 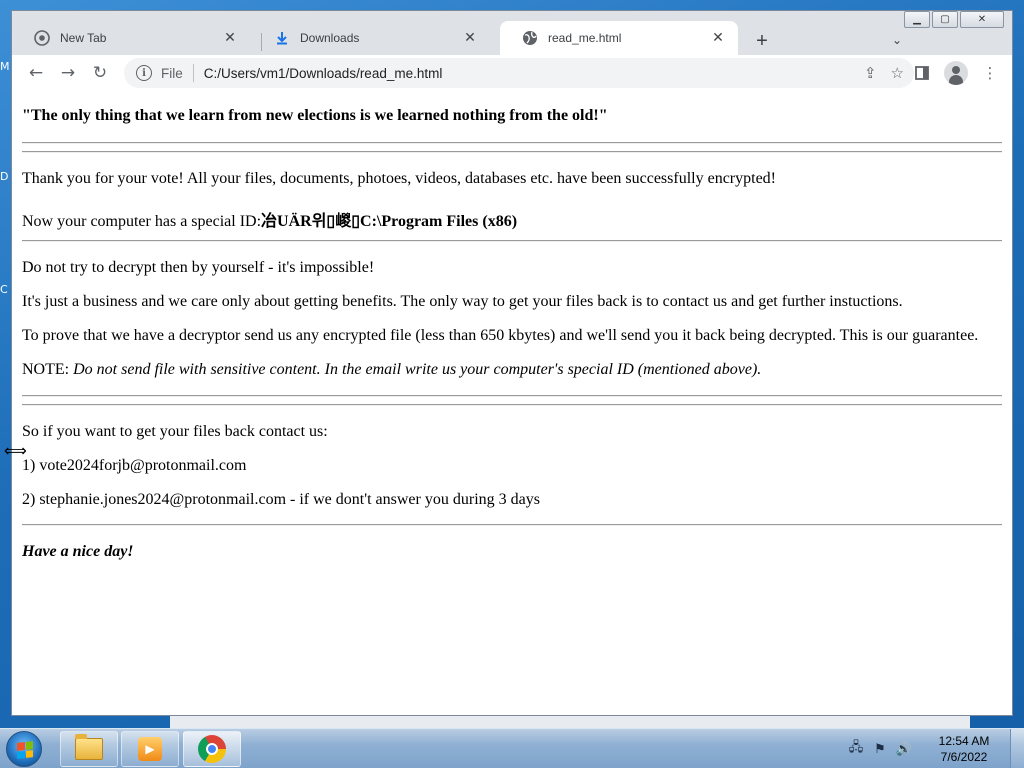 What do you see at coordinates (144, 73) in the screenshot?
I see `info-icon: i` at bounding box center [144, 73].